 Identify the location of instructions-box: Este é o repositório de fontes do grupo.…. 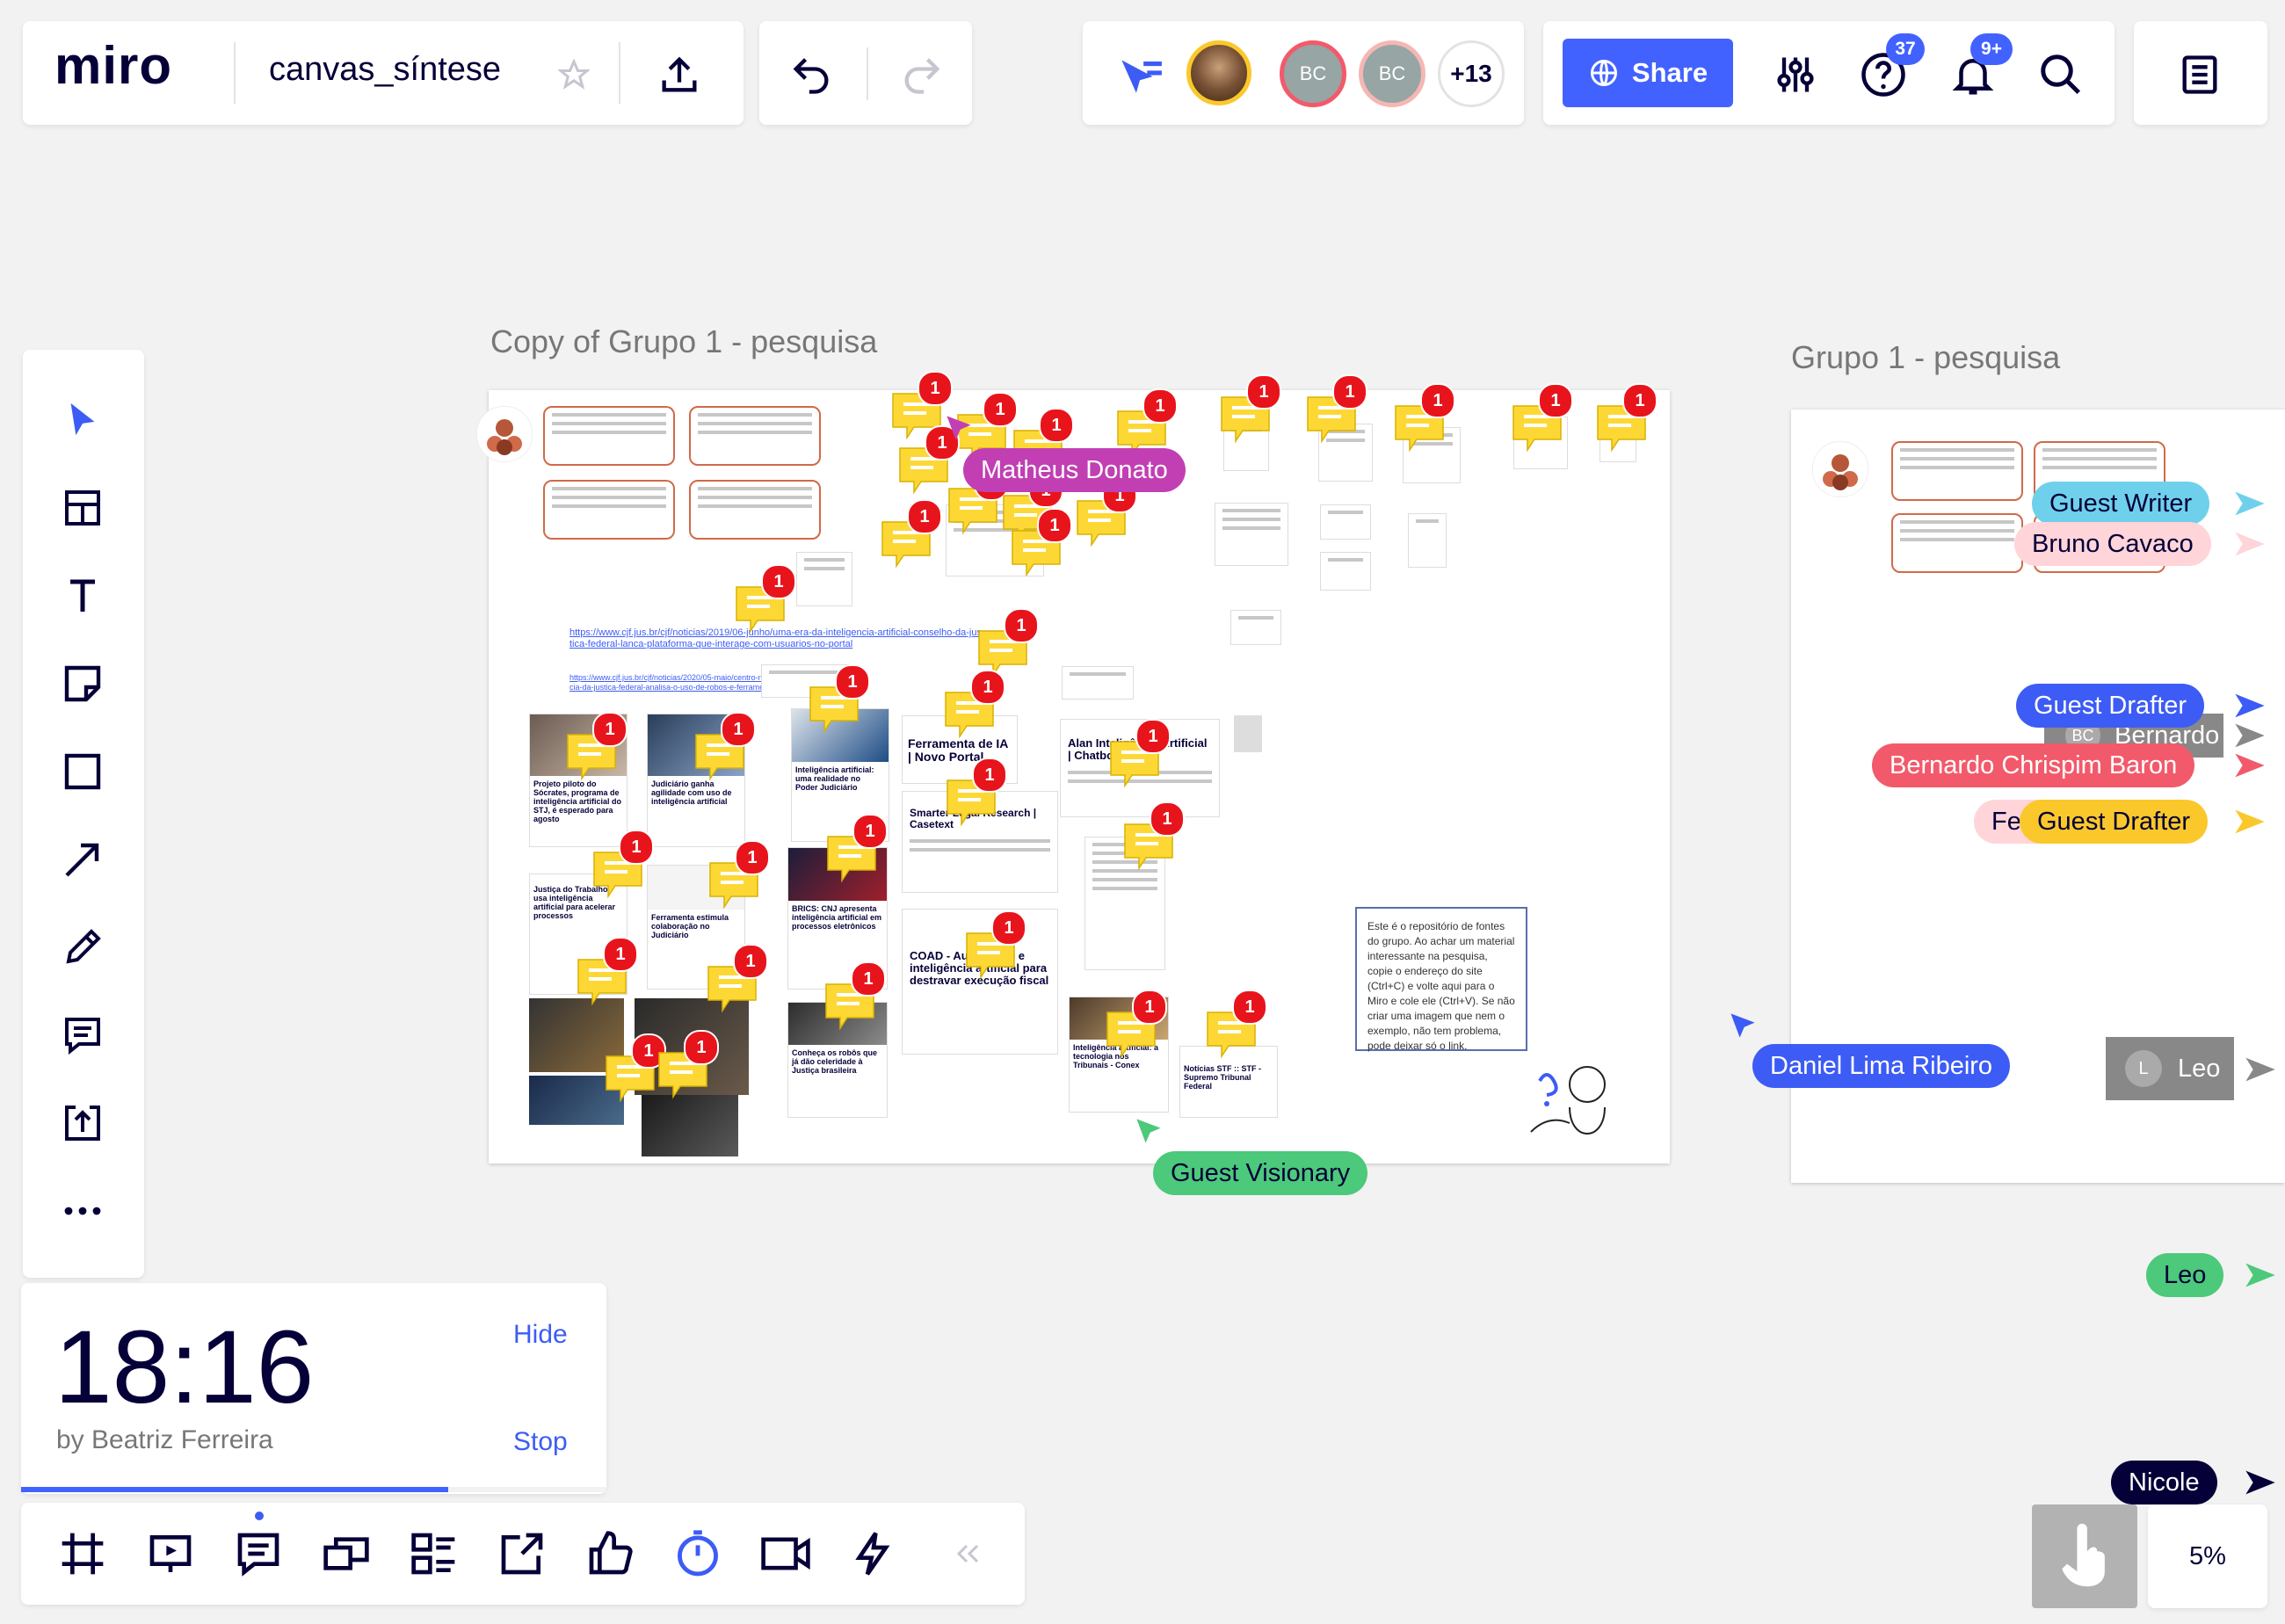
(1441, 979).